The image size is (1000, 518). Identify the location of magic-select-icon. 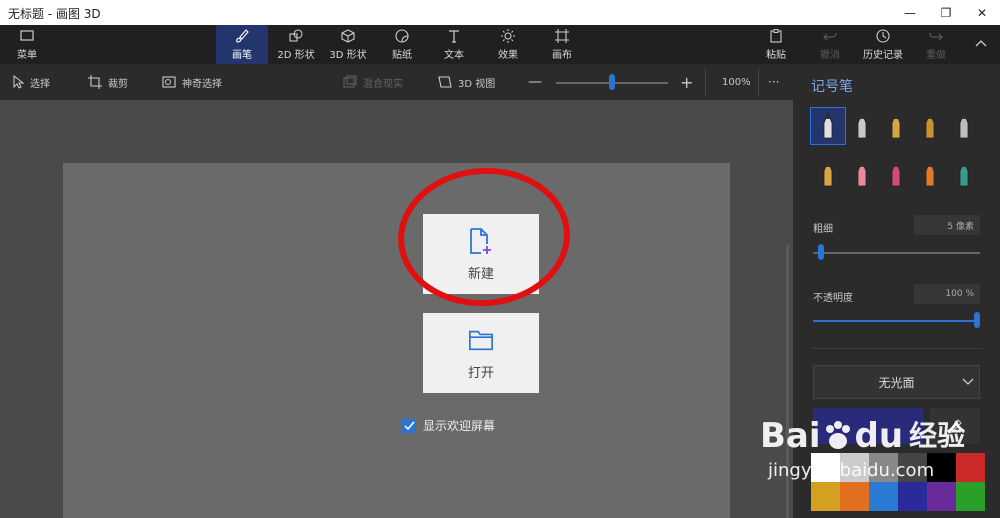
(169, 82).